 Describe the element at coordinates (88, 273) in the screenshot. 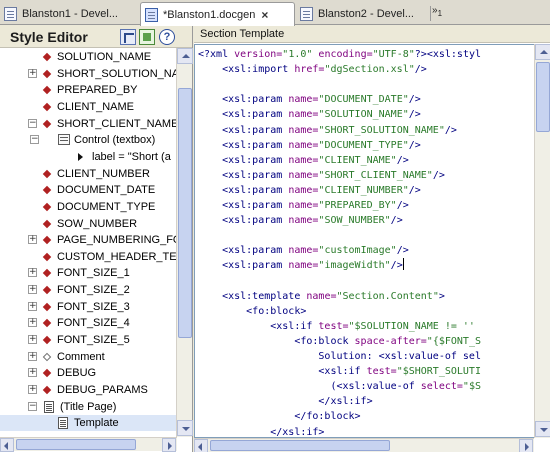

I see `tree-item: + FONT_SIZE_1` at that location.